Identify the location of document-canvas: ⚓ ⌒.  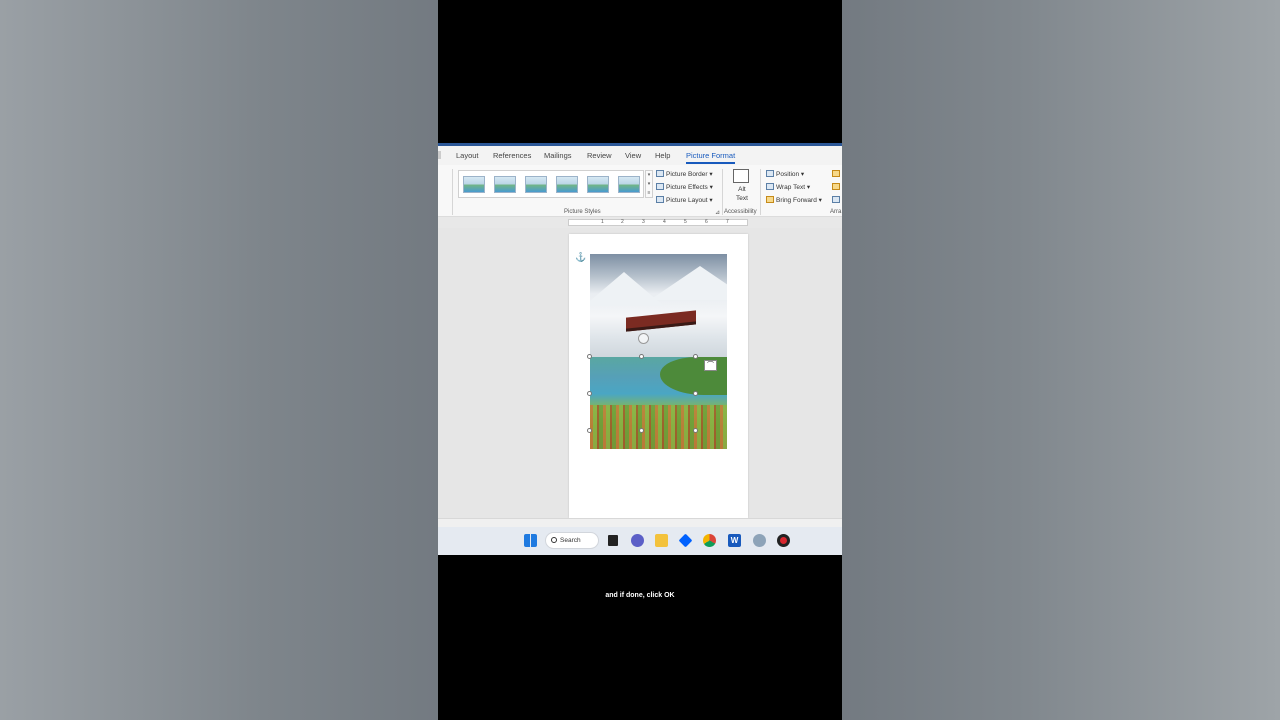
(640, 373).